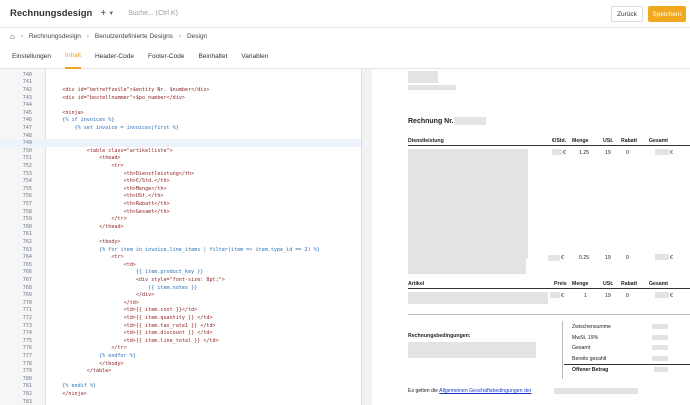 The width and height of the screenshot is (690, 405). Describe the element at coordinates (180, 121) in the screenshot. I see `code-line: 746 {% if invoices %}` at that location.